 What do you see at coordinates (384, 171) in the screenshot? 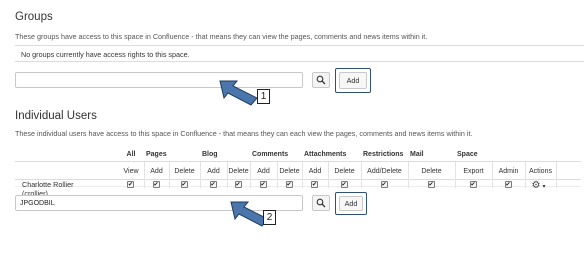
I see `column-subheader: Add/Delete` at bounding box center [384, 171].